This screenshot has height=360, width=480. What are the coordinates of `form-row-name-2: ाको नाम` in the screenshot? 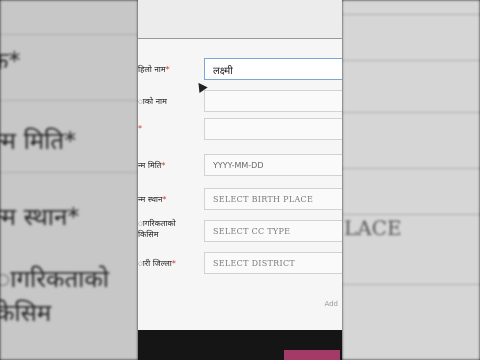 It's located at (240, 103).